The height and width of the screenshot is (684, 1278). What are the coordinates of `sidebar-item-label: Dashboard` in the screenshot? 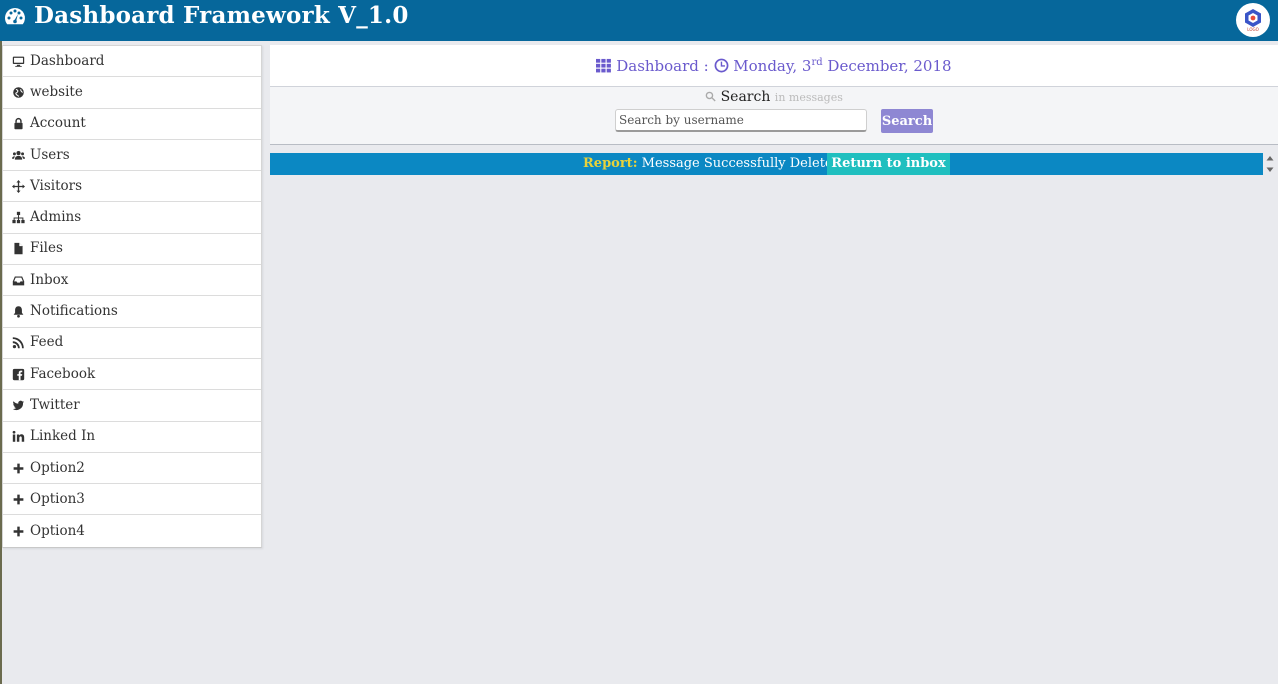 It's located at (67, 60).